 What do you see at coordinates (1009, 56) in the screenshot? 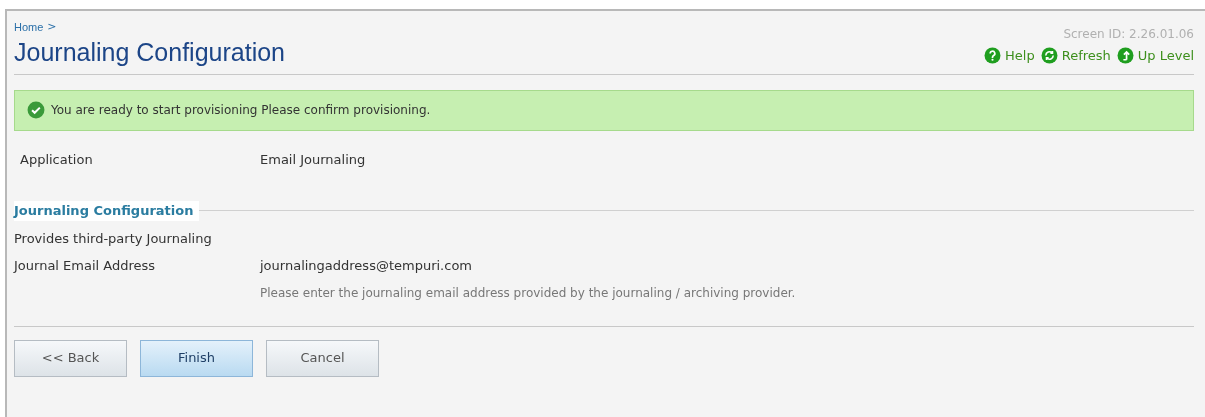
I see `toolbar-link: Help` at bounding box center [1009, 56].